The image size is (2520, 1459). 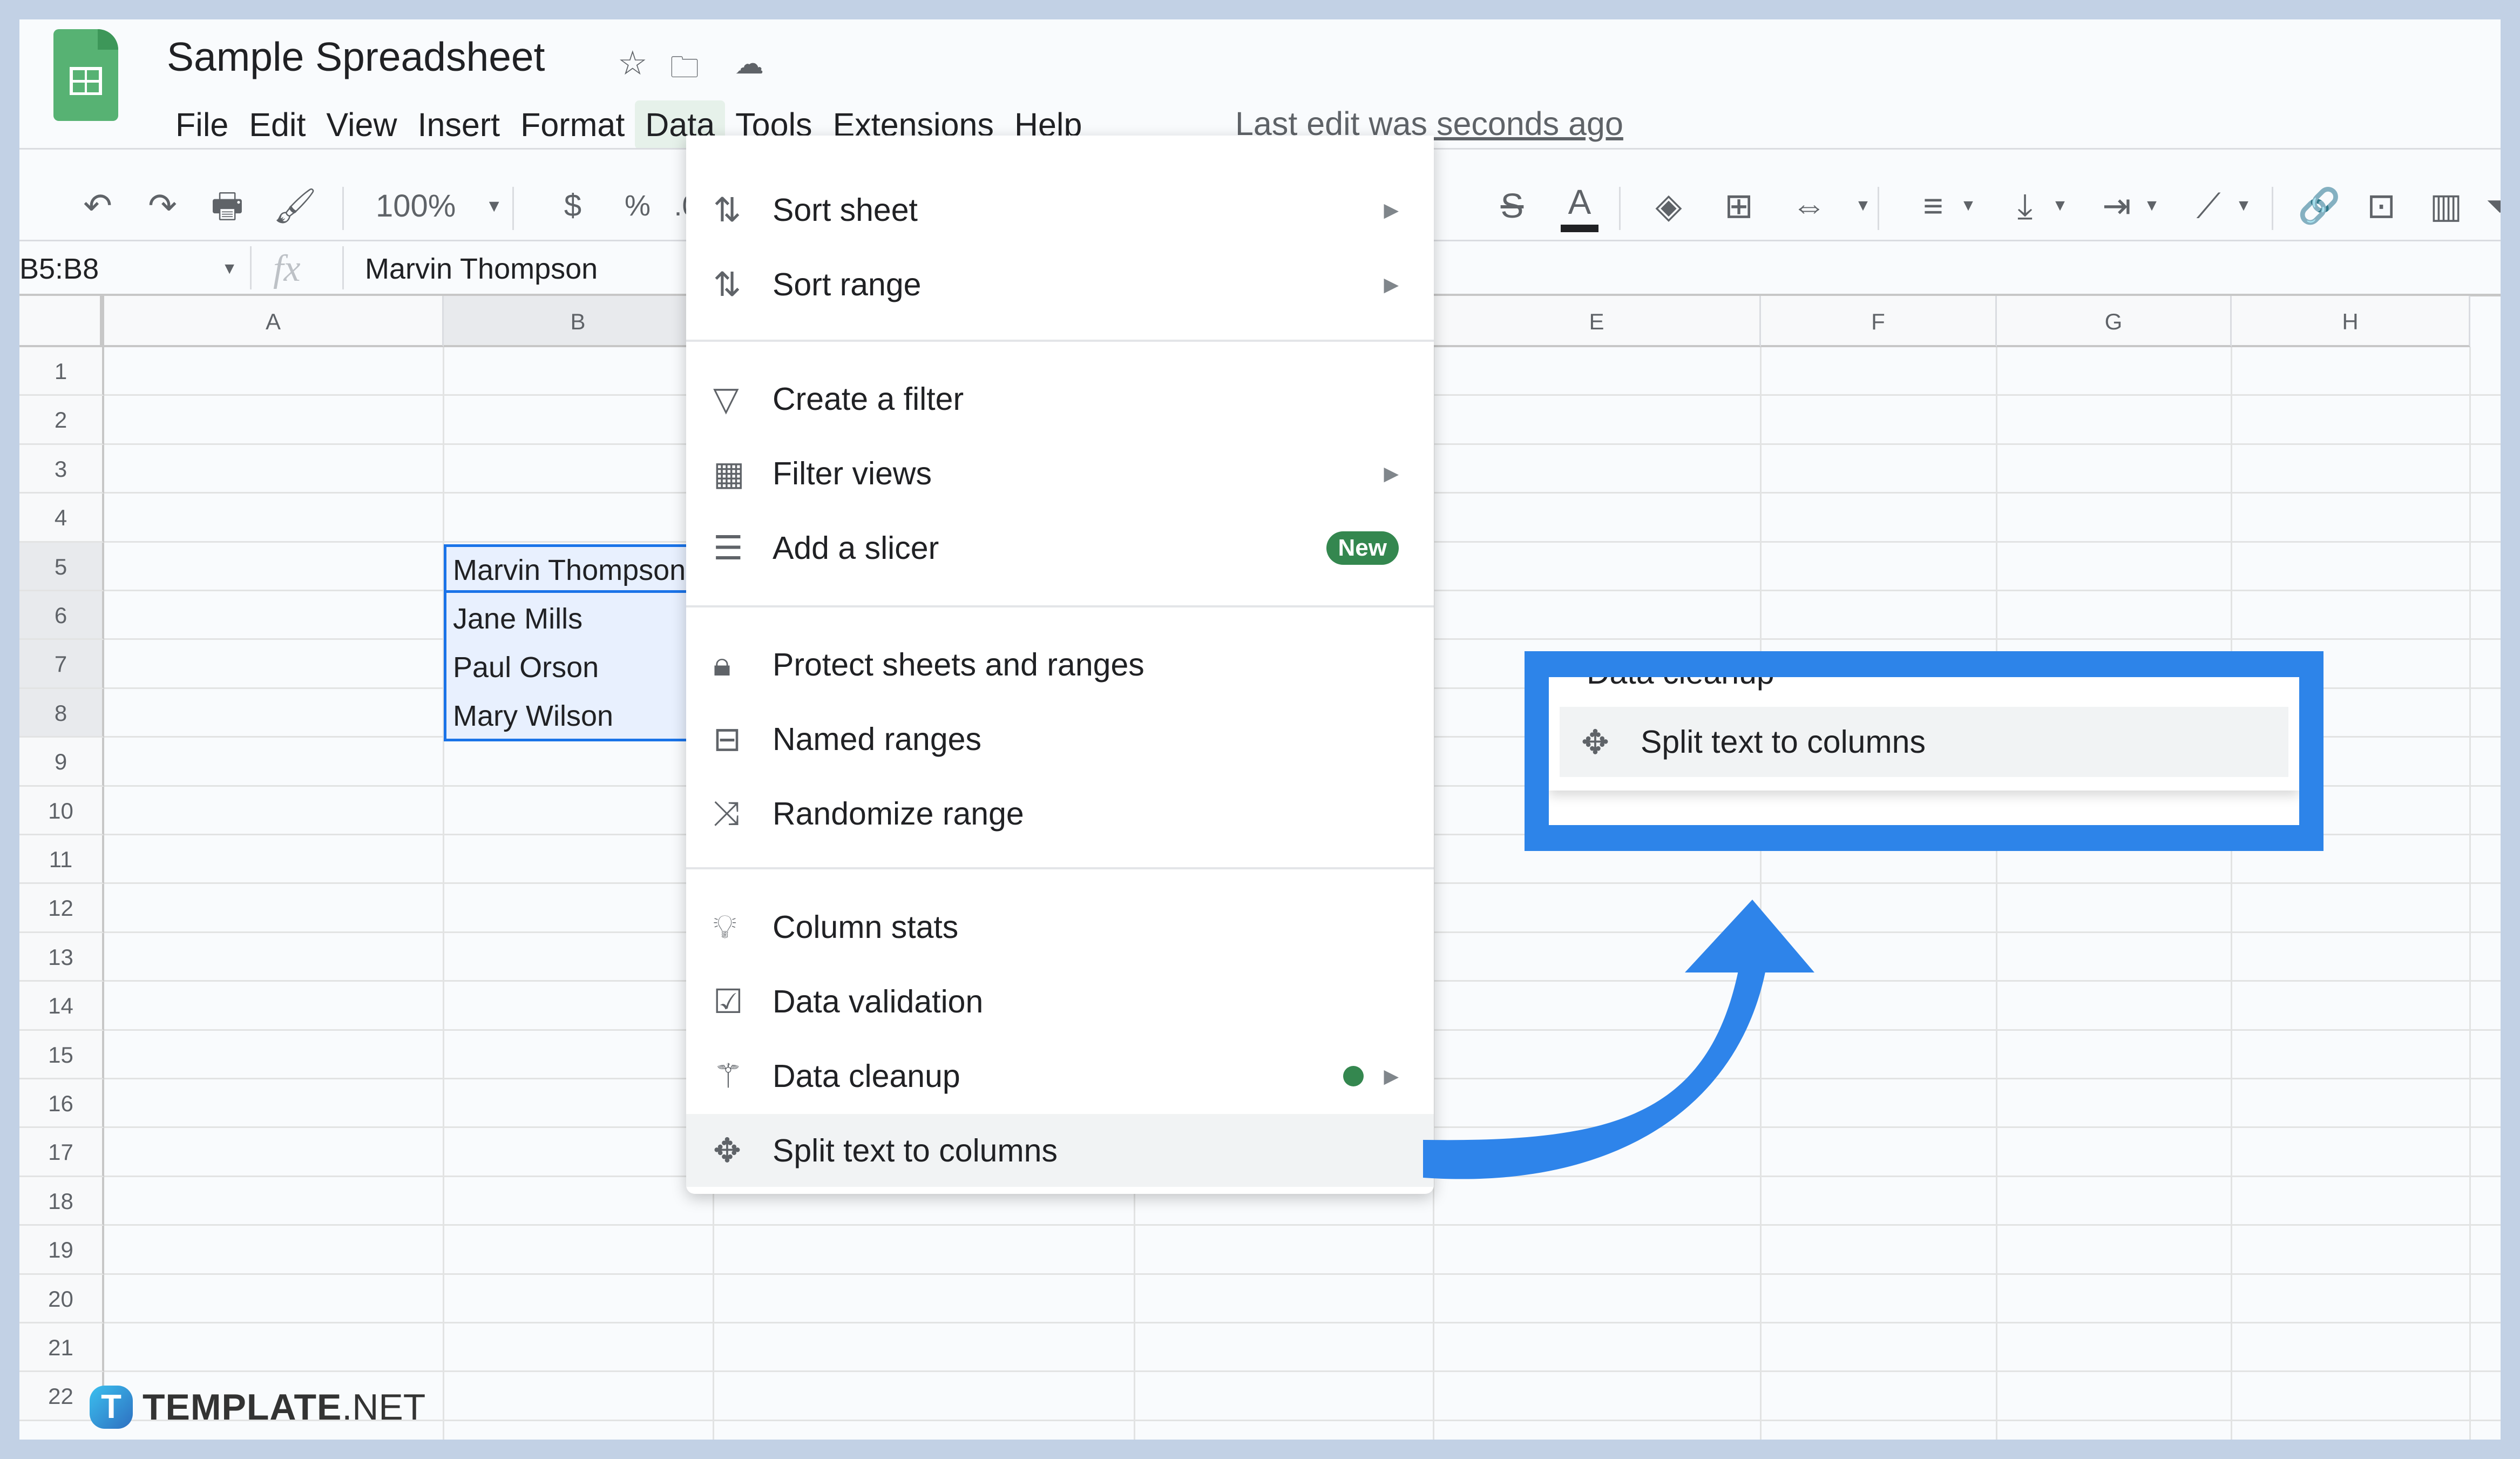 I want to click on row-header-20: 20, so click(x=62, y=1298).